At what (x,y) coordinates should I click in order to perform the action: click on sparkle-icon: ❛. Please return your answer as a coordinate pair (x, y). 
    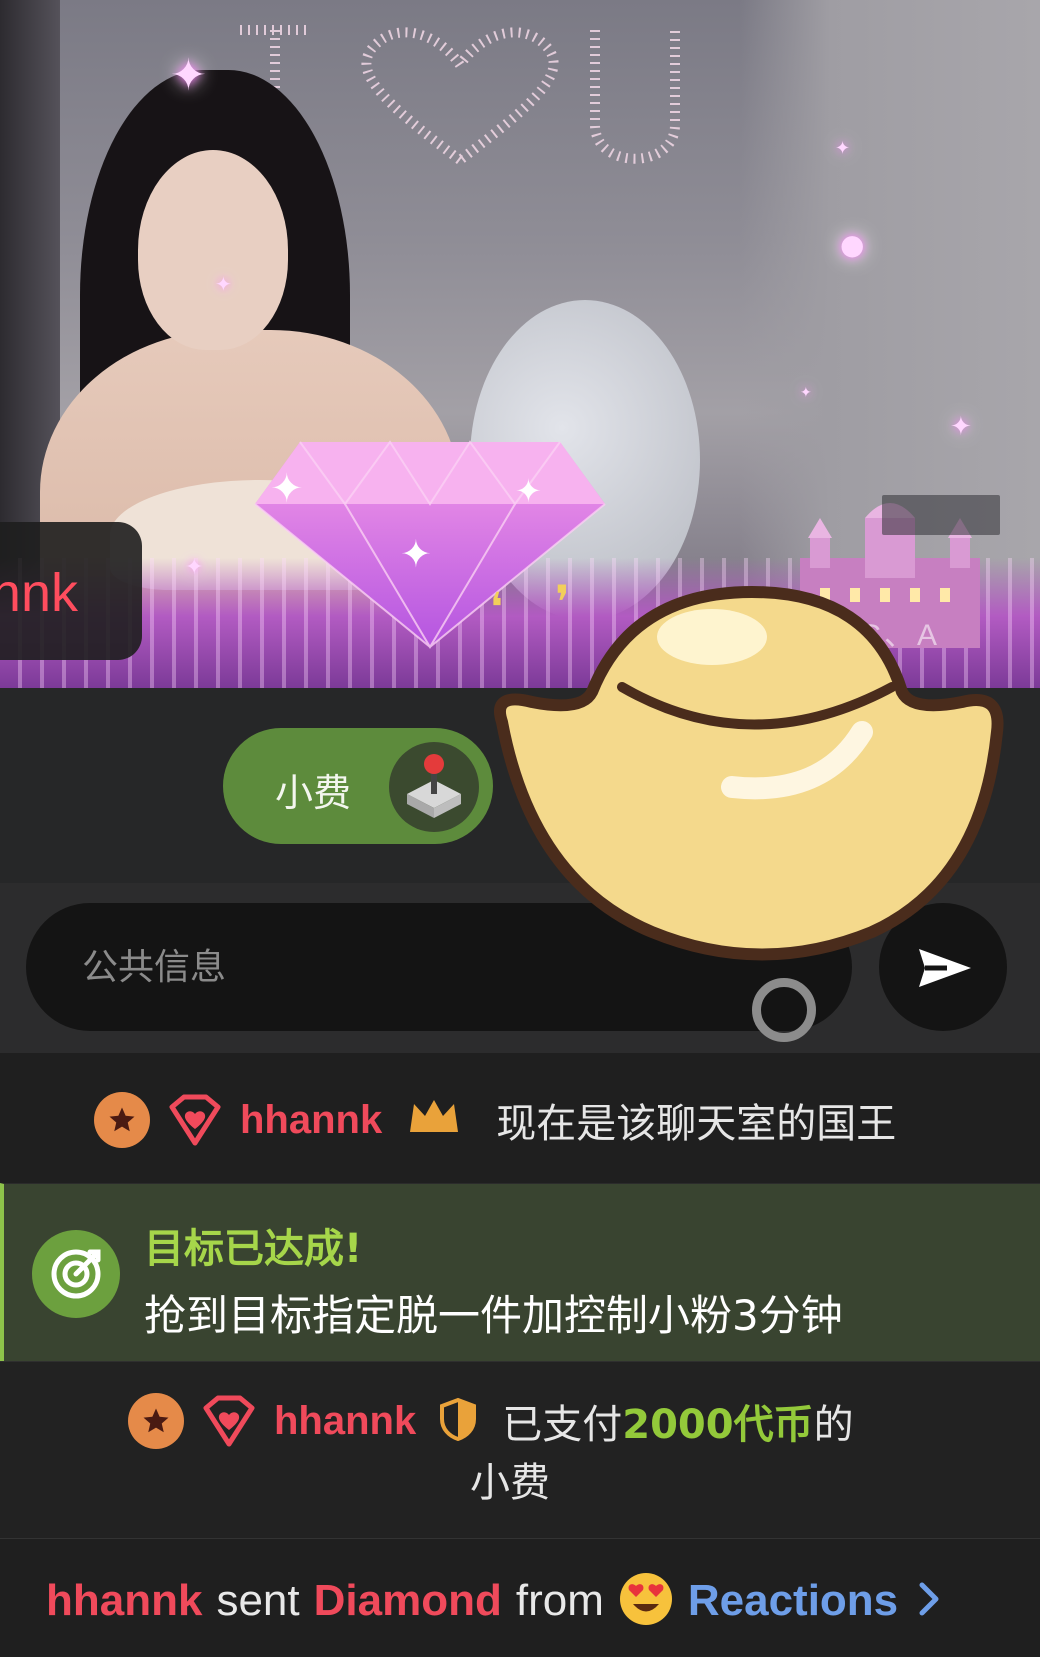
    Looking at the image, I should click on (496, 608).